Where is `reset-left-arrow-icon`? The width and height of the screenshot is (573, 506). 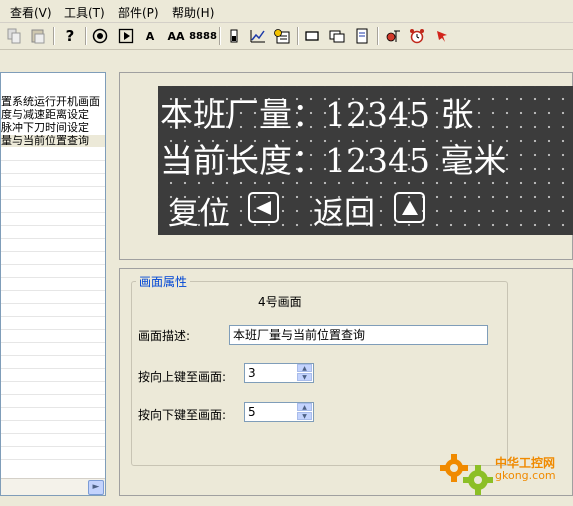
reset-left-arrow-icon is located at coordinates (263, 207).